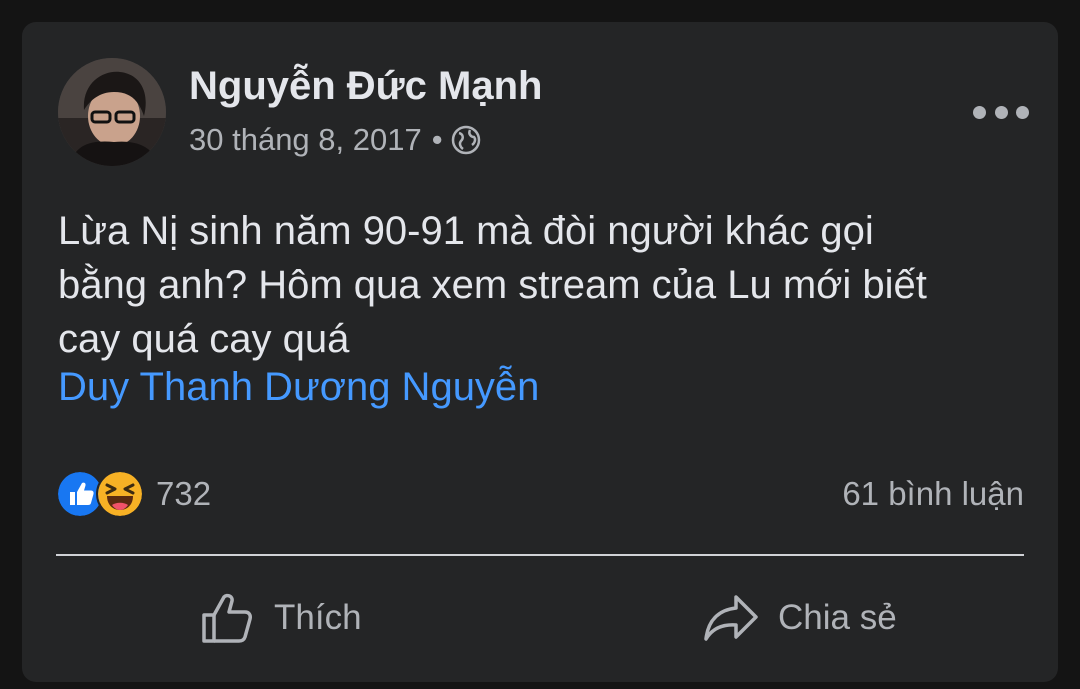 The height and width of the screenshot is (689, 1080). I want to click on mention-link: Duy Thanh Dương Nguyễn, so click(298, 387).